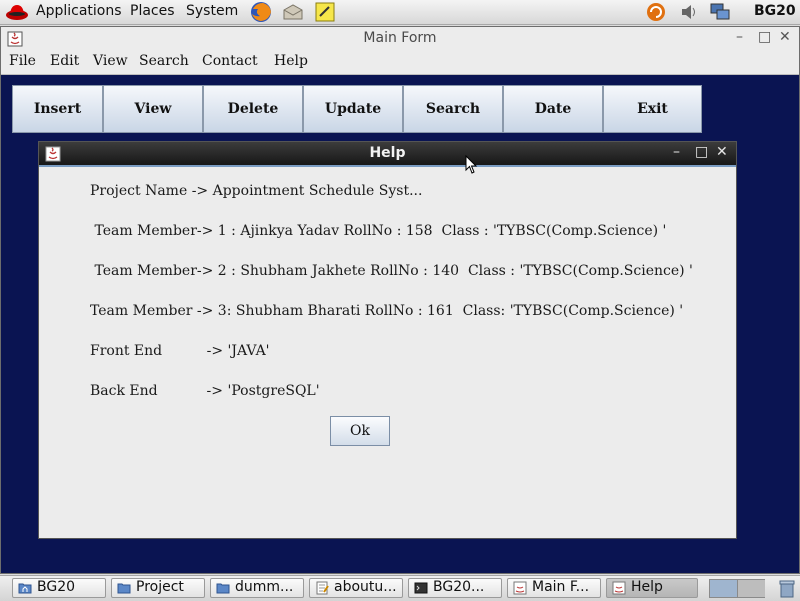 Image resolution: width=800 pixels, height=601 pixels. I want to click on exit-button: Exit, so click(652, 109).